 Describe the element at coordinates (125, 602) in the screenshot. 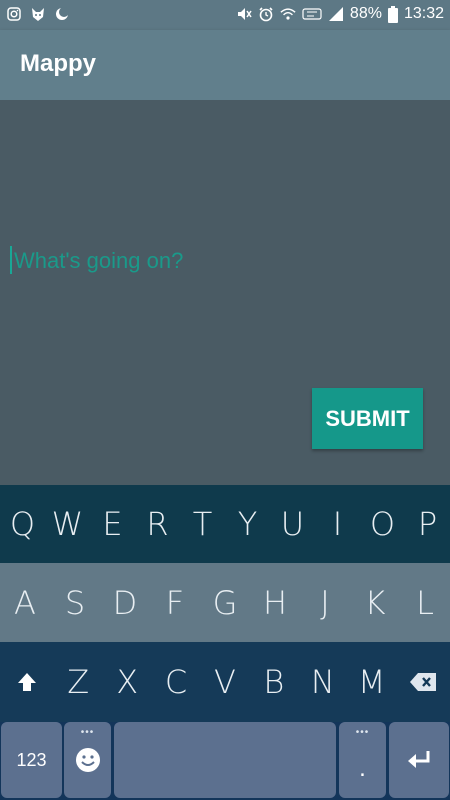

I see `key-d: D` at that location.